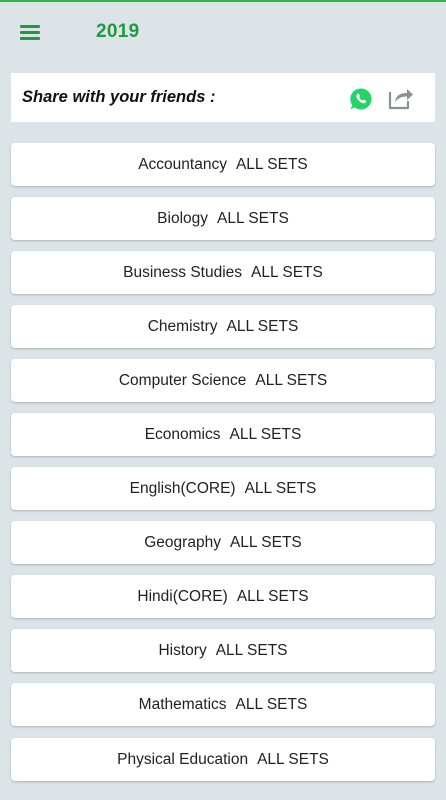 The image size is (446, 800). I want to click on list-item-mathematics: Mathematics ALL SETS, so click(223, 704).